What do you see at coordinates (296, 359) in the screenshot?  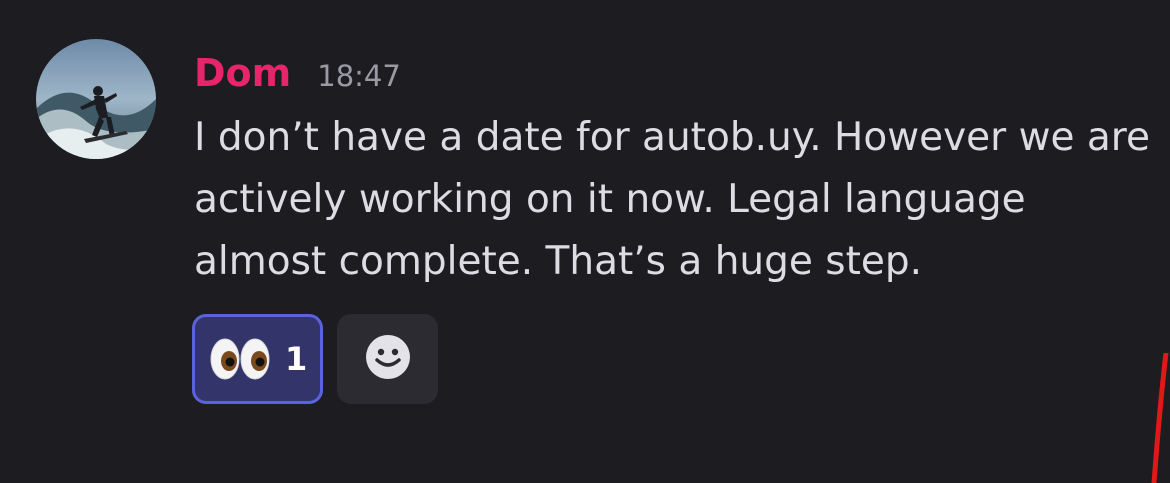 I see `reaction-count: 1` at bounding box center [296, 359].